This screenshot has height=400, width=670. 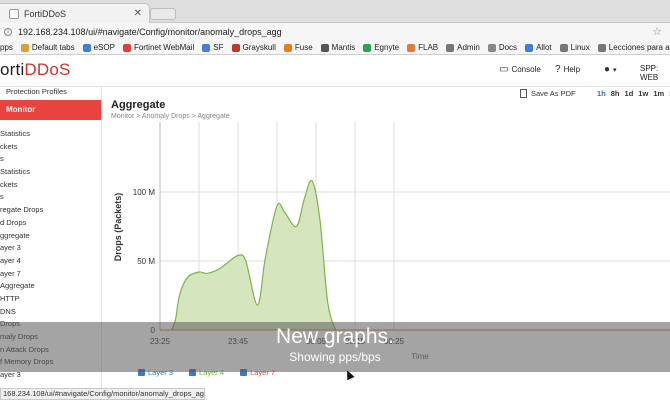 What do you see at coordinates (381, 47) in the screenshot?
I see `bookmark-item: Egnyte` at bounding box center [381, 47].